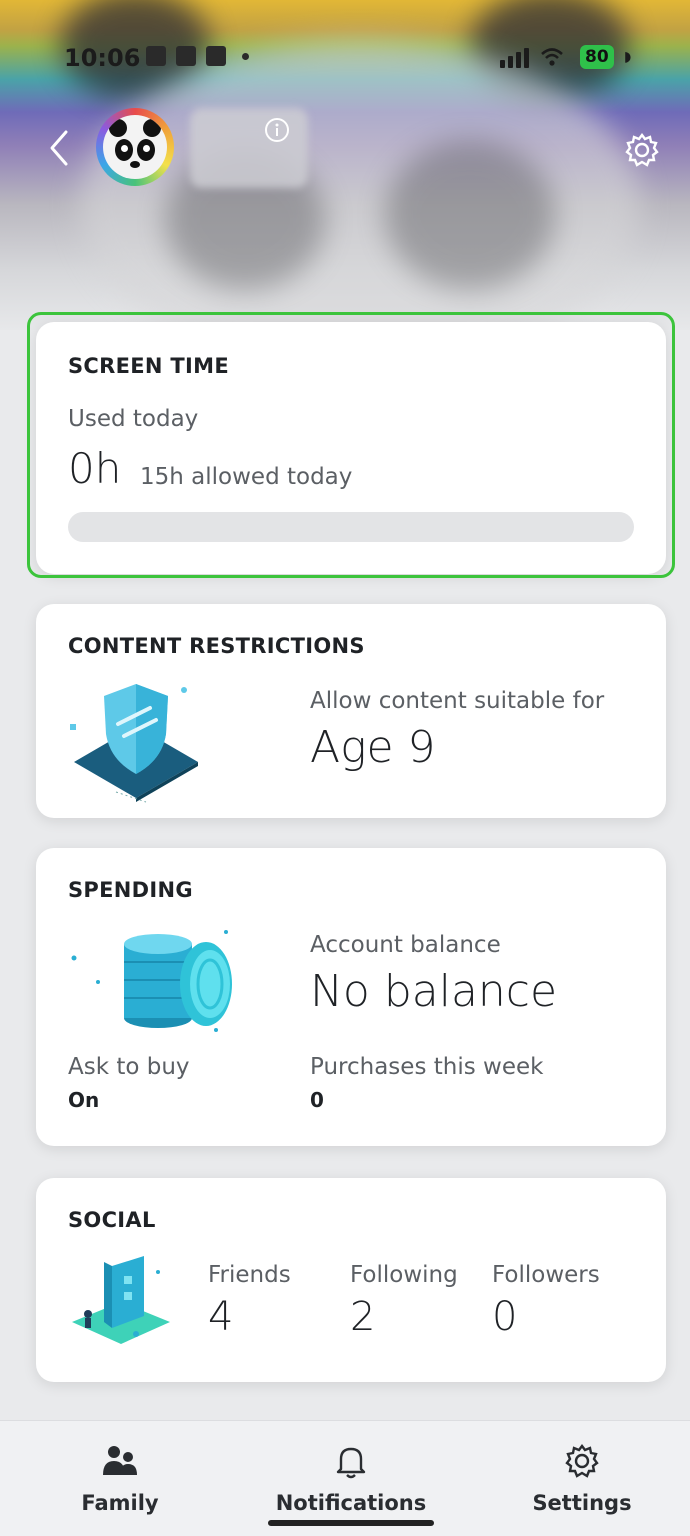 This screenshot has height=1536, width=690. Describe the element at coordinates (120, 1503) in the screenshot. I see `nav-label-family: Family` at that location.